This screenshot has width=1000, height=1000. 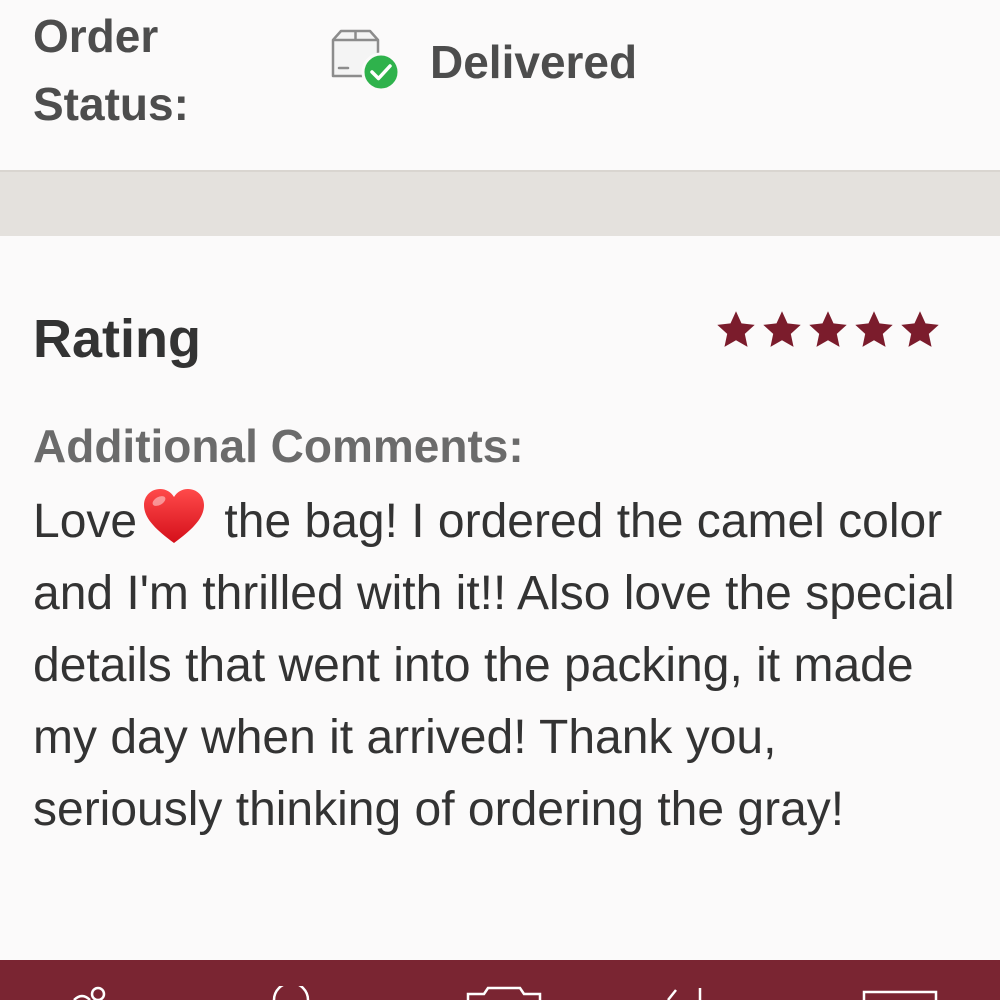 What do you see at coordinates (111, 104) in the screenshot?
I see `order-status-label-line2: Status:` at bounding box center [111, 104].